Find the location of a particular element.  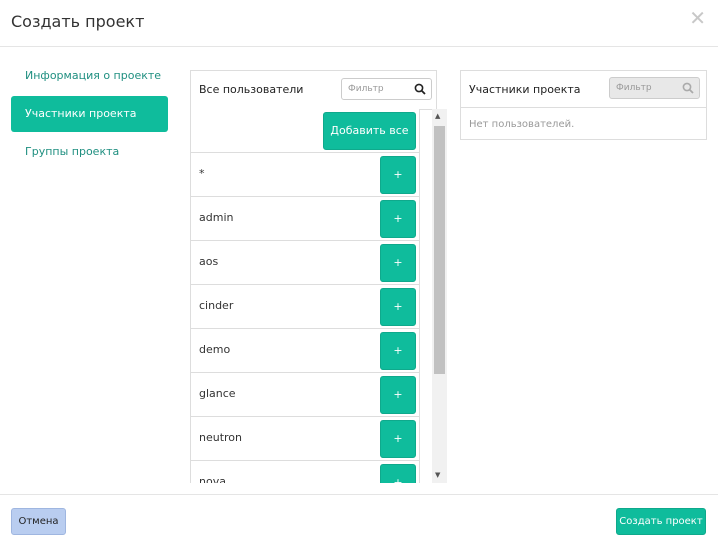

all-users-header: Все пользователи Фильтр is located at coordinates (313, 90).